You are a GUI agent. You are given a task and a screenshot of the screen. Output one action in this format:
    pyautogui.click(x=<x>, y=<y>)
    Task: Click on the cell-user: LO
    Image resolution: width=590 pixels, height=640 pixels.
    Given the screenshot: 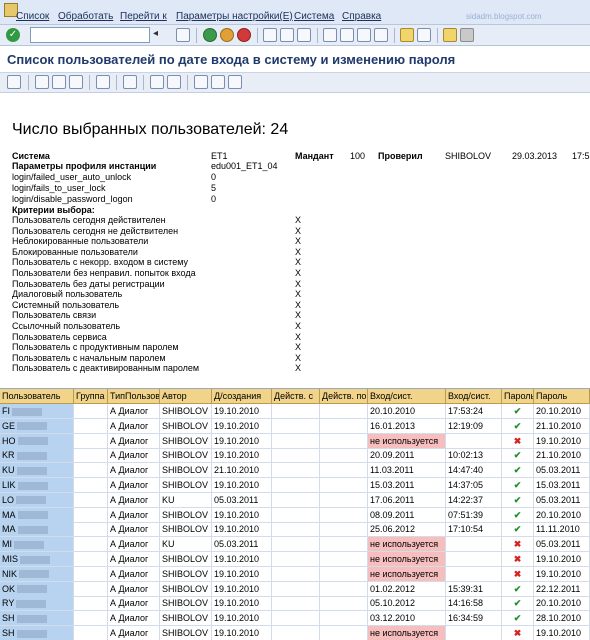 What is the action you would take?
    pyautogui.click(x=37, y=500)
    